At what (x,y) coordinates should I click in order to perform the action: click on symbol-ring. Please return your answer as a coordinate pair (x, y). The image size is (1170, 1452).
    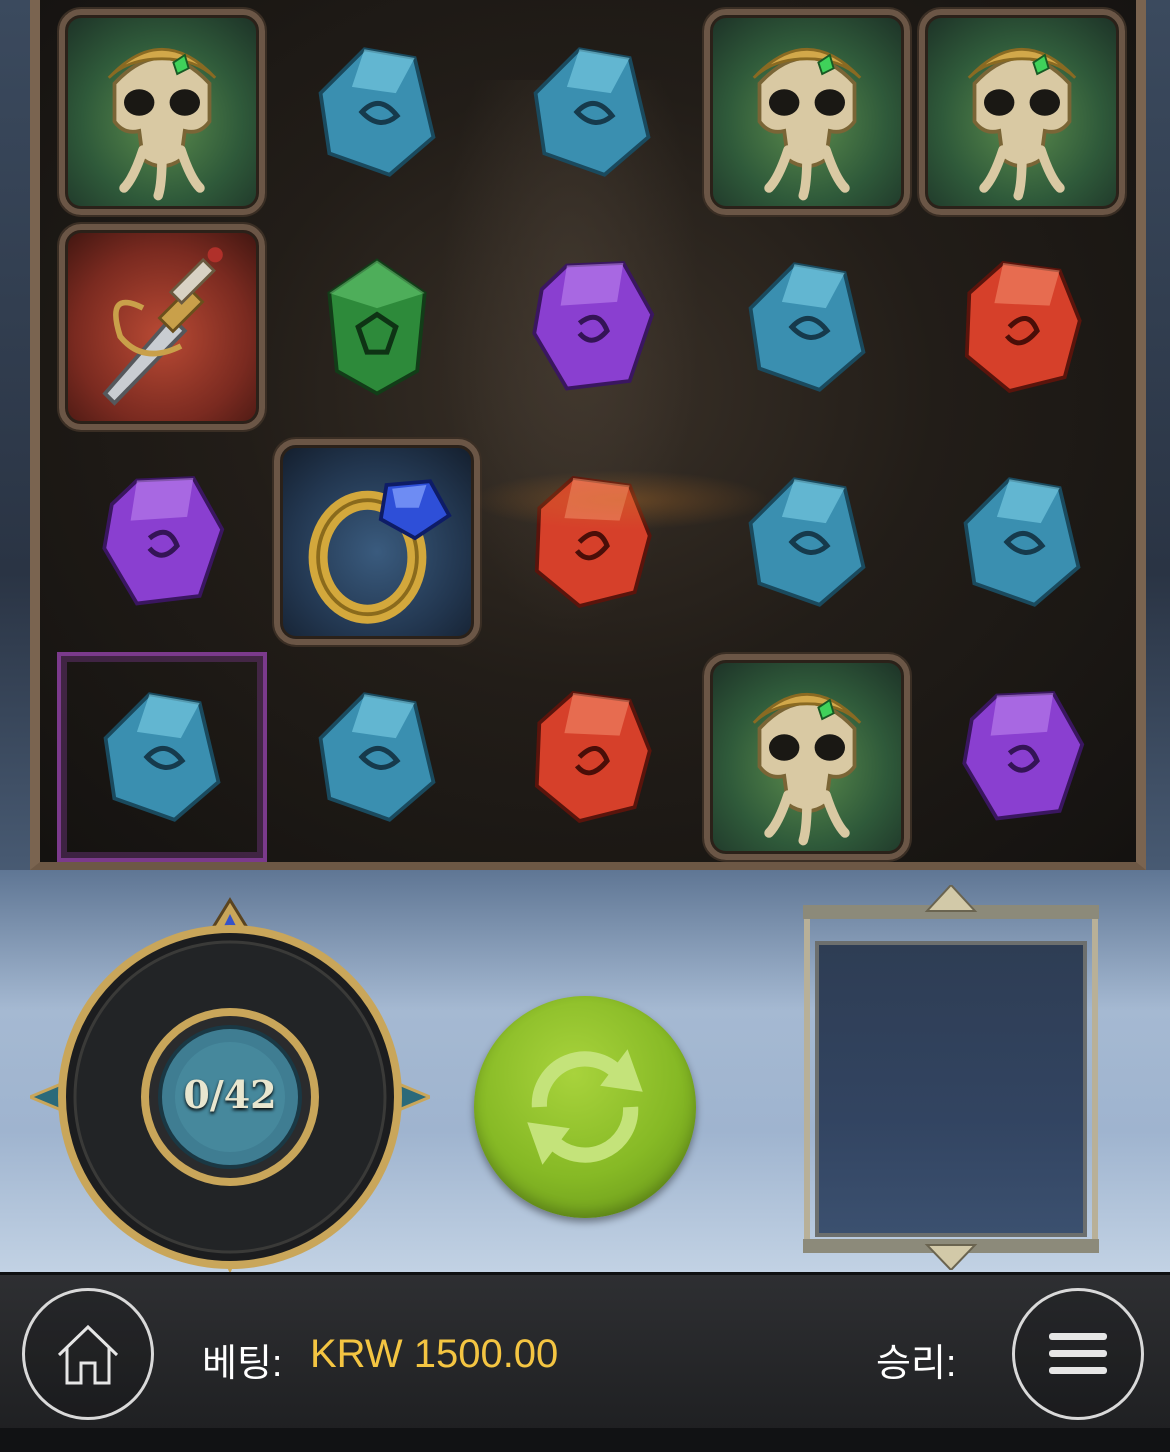
    Looking at the image, I should click on (377, 542).